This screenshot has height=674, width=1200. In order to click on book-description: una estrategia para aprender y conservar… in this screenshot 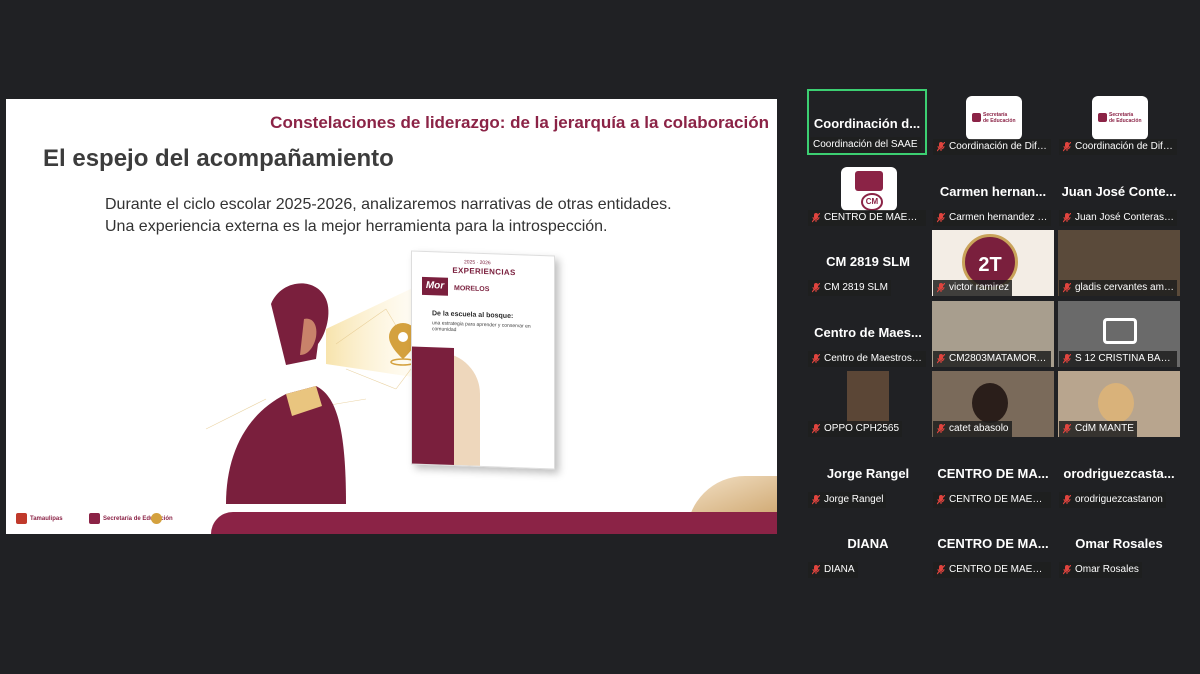, I will do `click(481, 327)`.